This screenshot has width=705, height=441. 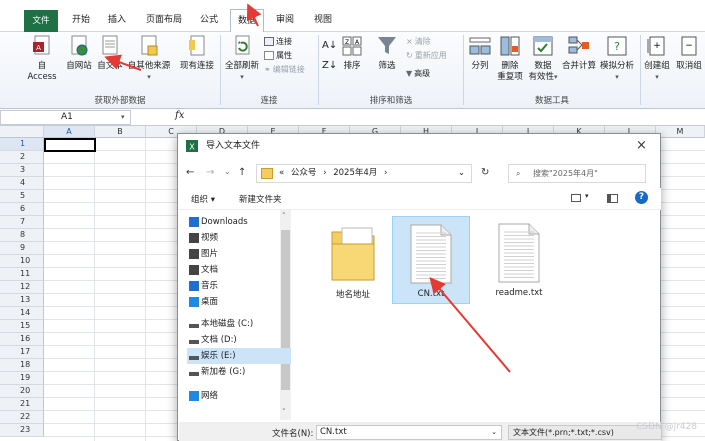 What do you see at coordinates (666, 427) in the screenshot?
I see `watermark: CSDN @jr428` at bounding box center [666, 427].